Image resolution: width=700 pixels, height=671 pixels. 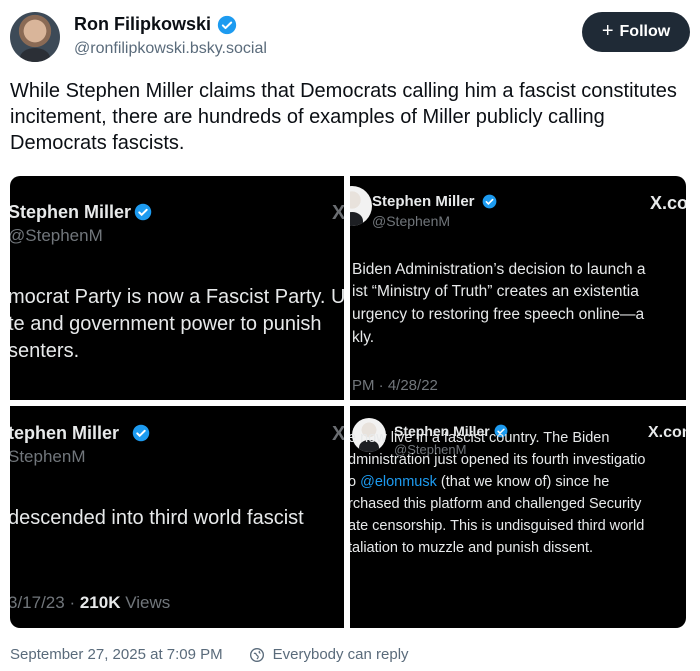 I want to click on tweet-text-line: mocrat Party is now a Fascist Party. U, so click(x=177, y=297).